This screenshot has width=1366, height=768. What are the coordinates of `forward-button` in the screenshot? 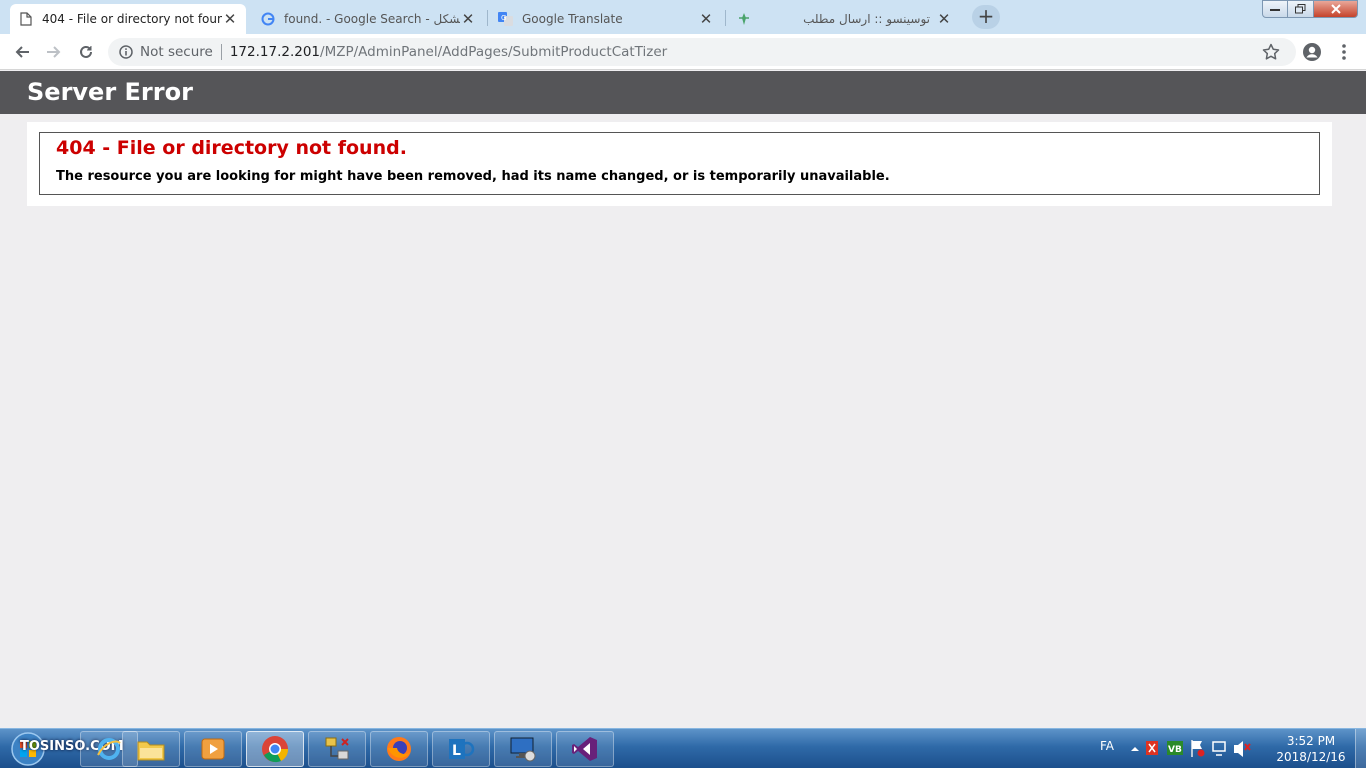 It's located at (54, 52).